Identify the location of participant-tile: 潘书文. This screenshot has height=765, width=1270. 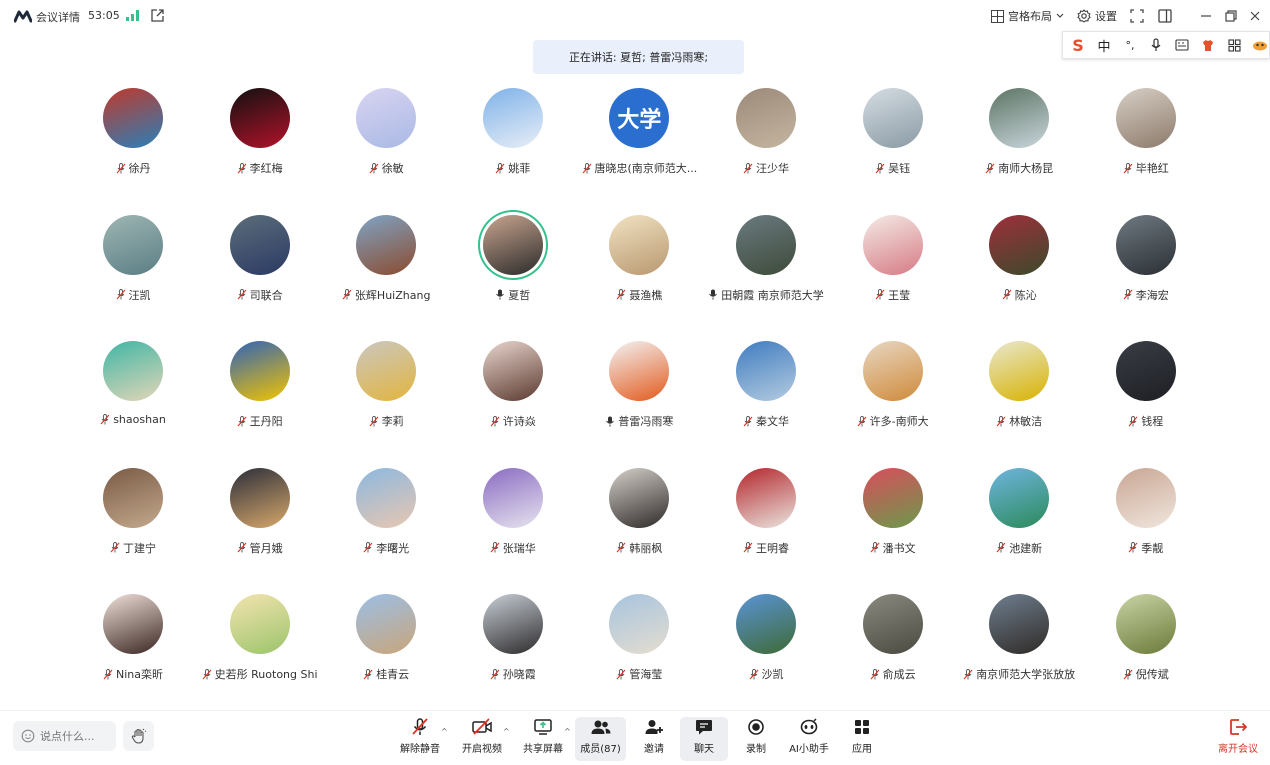
(893, 522).